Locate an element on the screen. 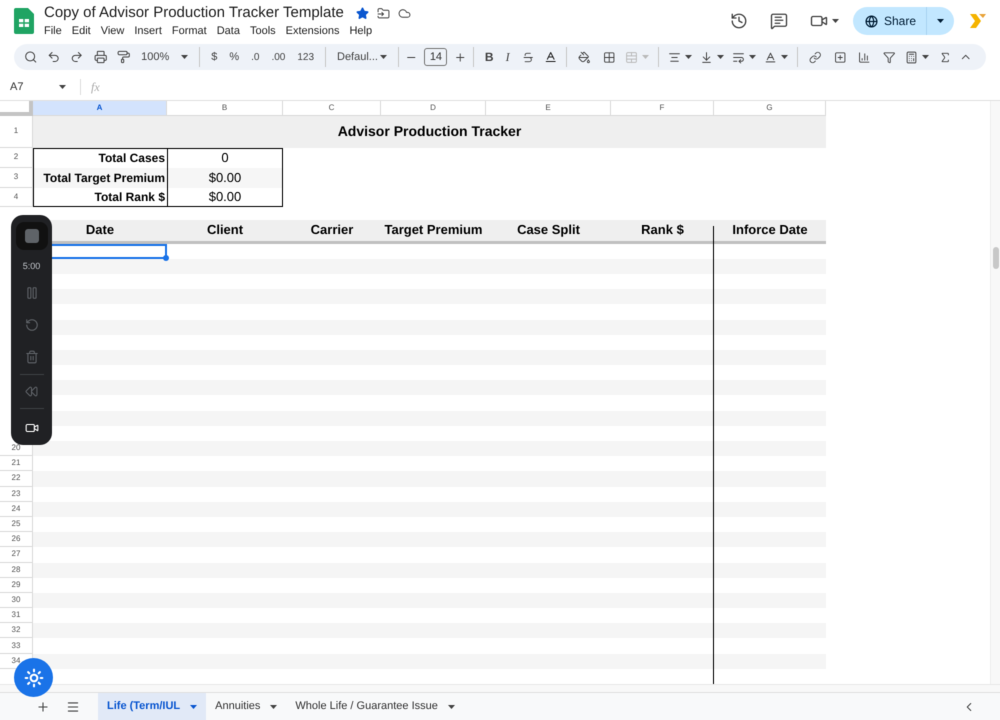 Image resolution: width=1000 pixels, height=720 pixels. undo-icon is located at coordinates (54, 57).